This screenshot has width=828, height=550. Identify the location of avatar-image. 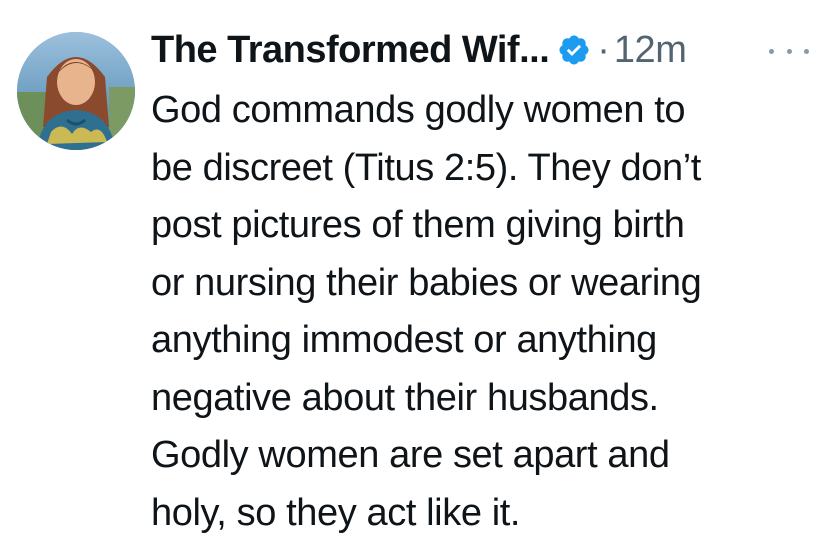
(76, 91).